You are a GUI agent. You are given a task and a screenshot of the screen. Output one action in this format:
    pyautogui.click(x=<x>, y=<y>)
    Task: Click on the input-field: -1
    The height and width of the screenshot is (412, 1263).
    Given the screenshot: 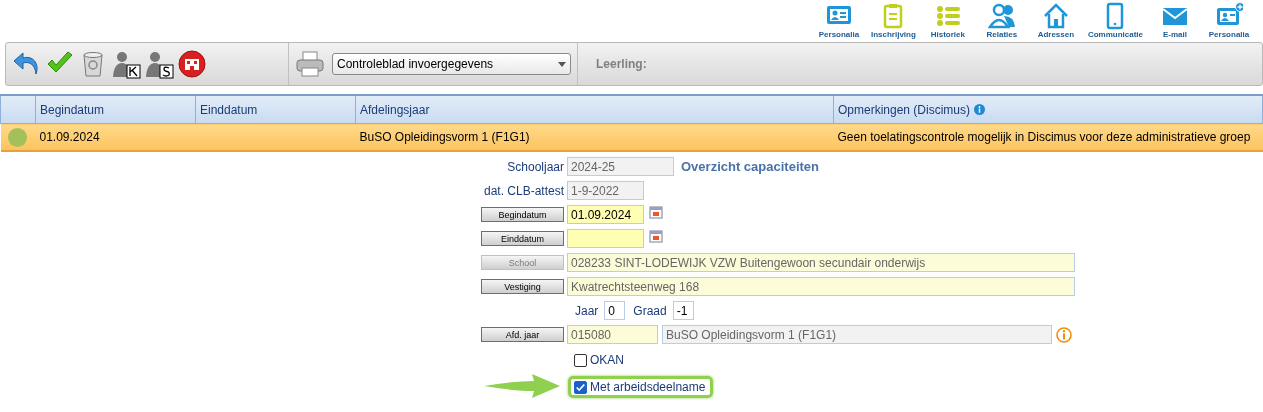 What is the action you would take?
    pyautogui.click(x=683, y=310)
    